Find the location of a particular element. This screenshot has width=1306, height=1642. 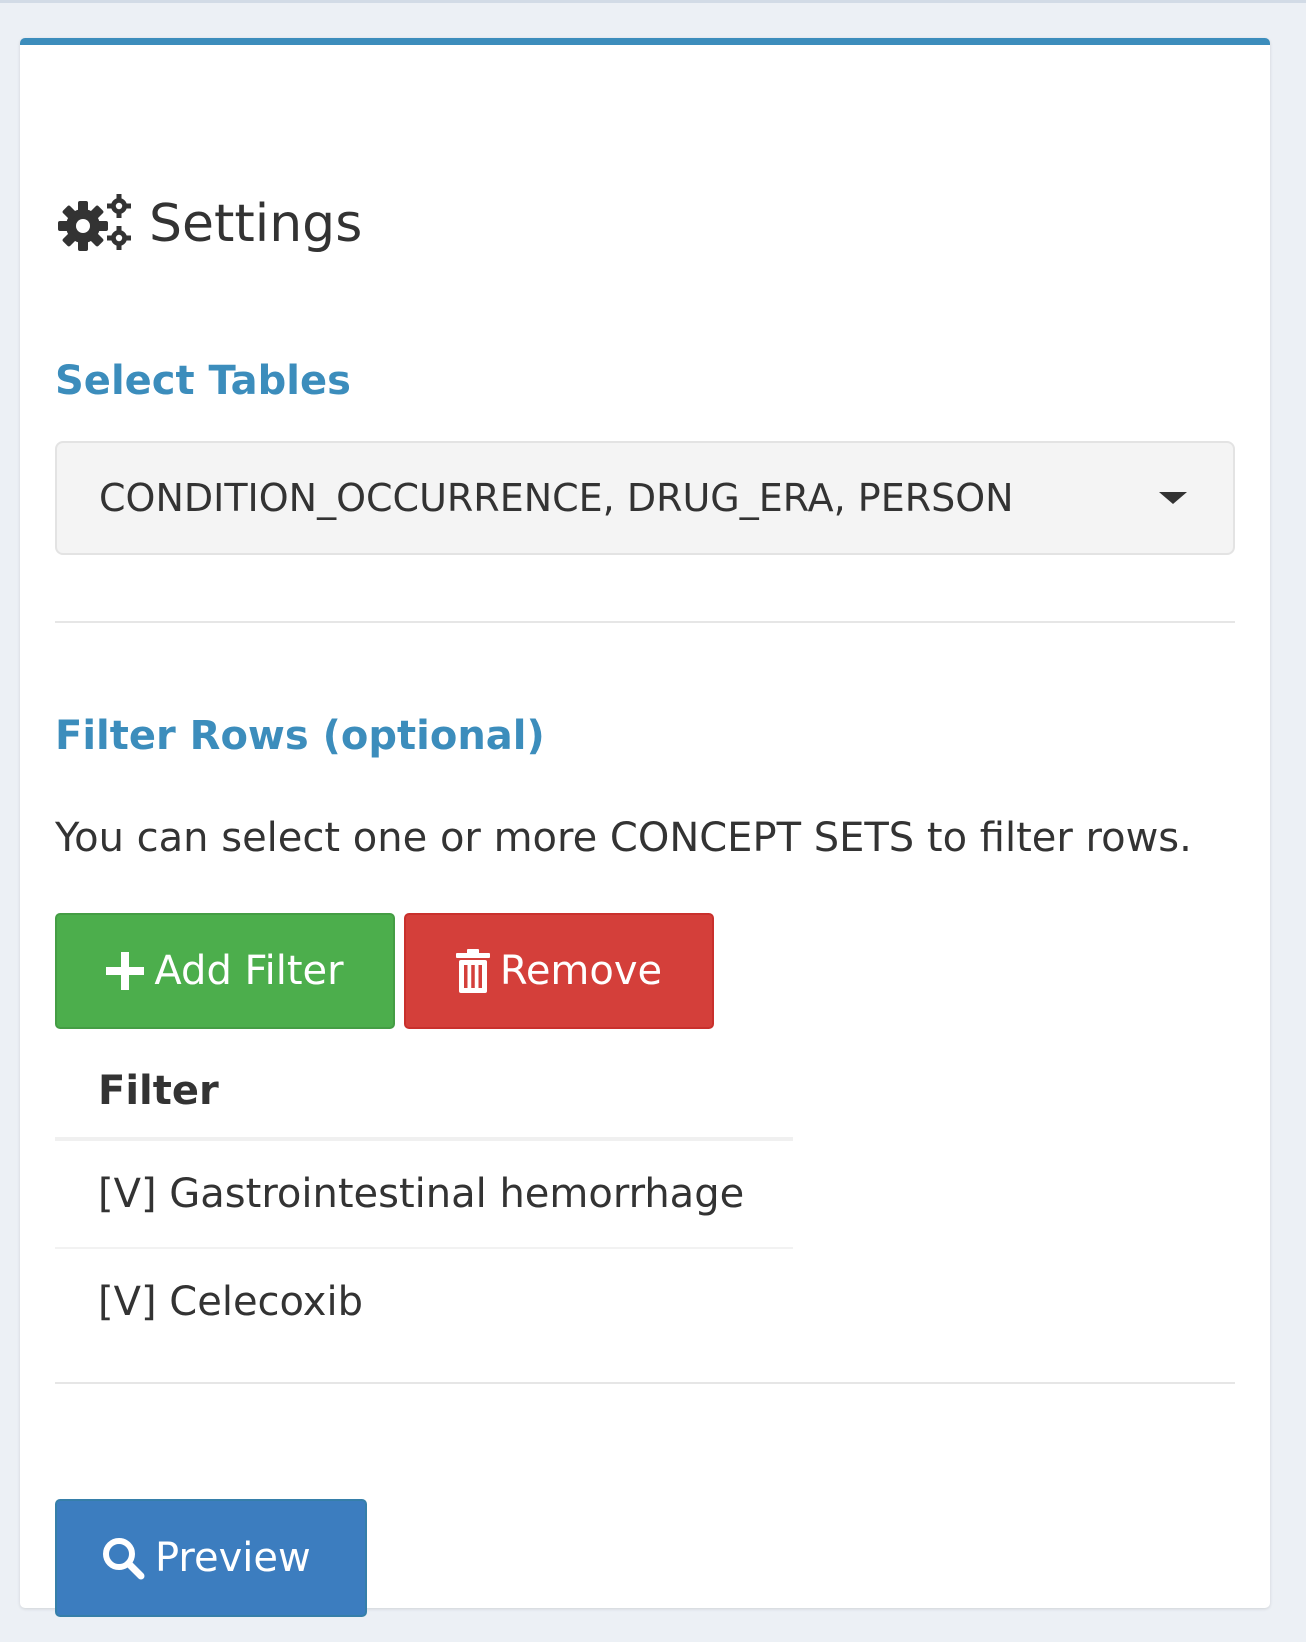

remove-filter-label: Remove is located at coordinates (581, 971).